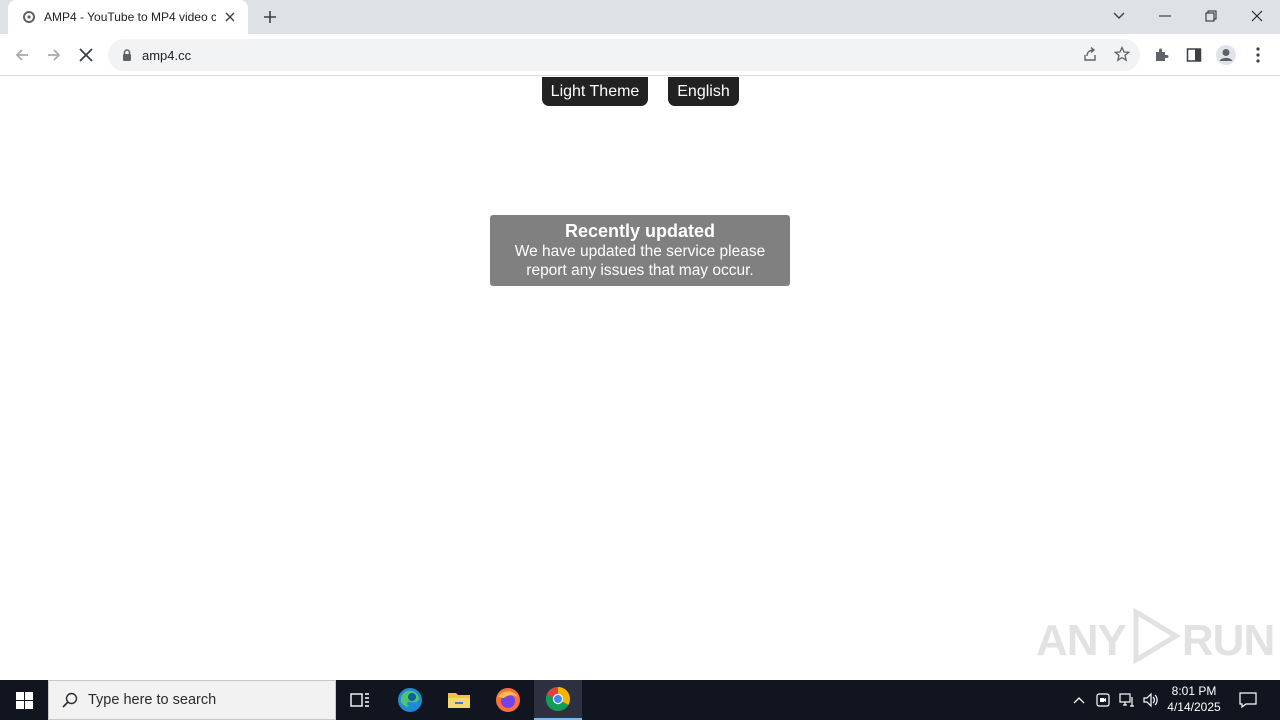  What do you see at coordinates (1248, 700) in the screenshot?
I see `notifications-icon` at bounding box center [1248, 700].